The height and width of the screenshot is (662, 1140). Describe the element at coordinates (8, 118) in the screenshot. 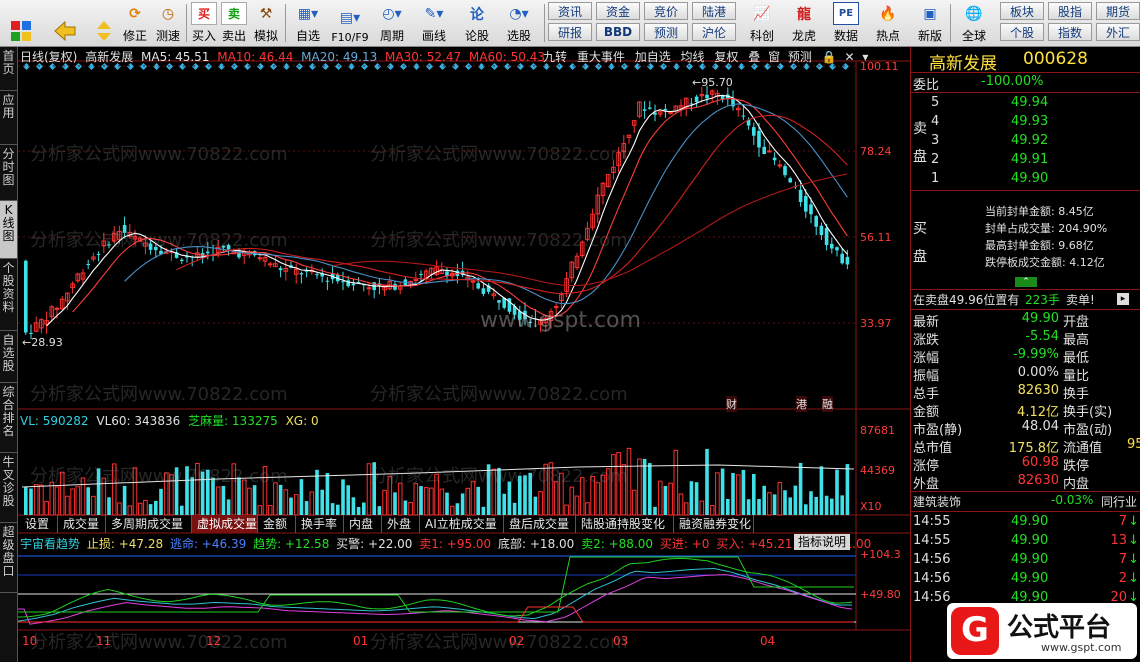

I see `tab-apps: 应用` at that location.